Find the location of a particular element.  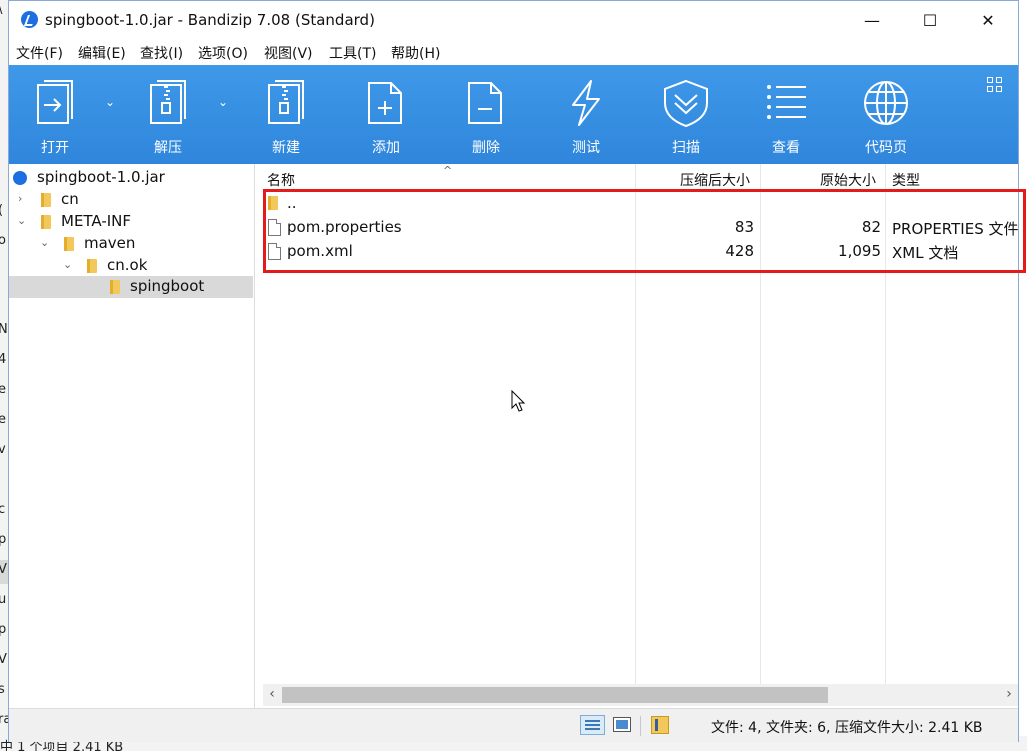

codepage-button: 代码页 is located at coordinates (886, 114).